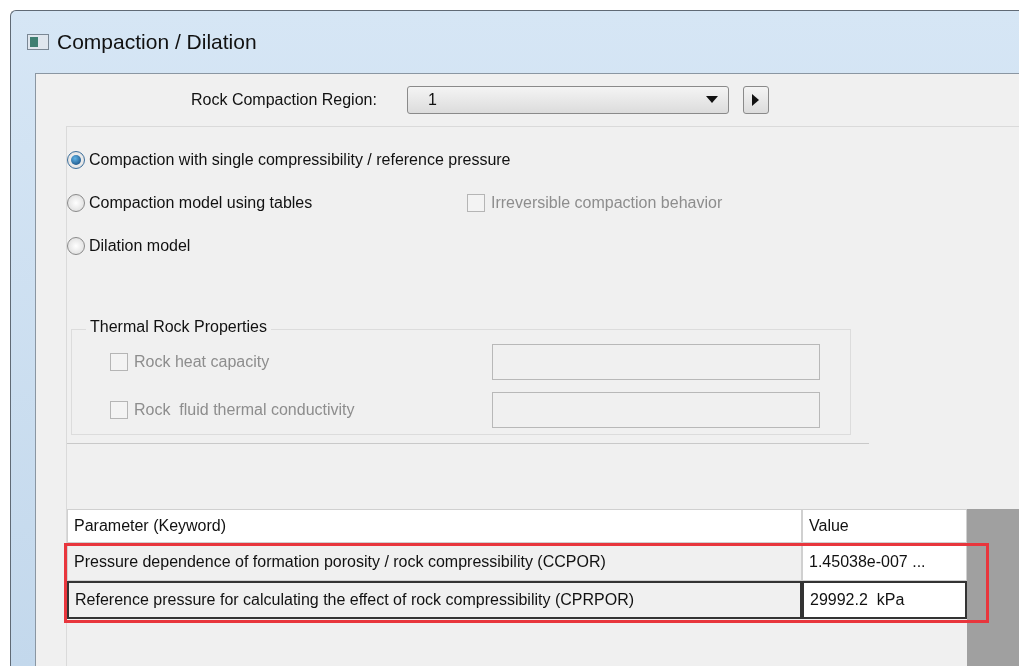 The width and height of the screenshot is (1019, 666). What do you see at coordinates (38, 42) in the screenshot?
I see `window-icon` at bounding box center [38, 42].